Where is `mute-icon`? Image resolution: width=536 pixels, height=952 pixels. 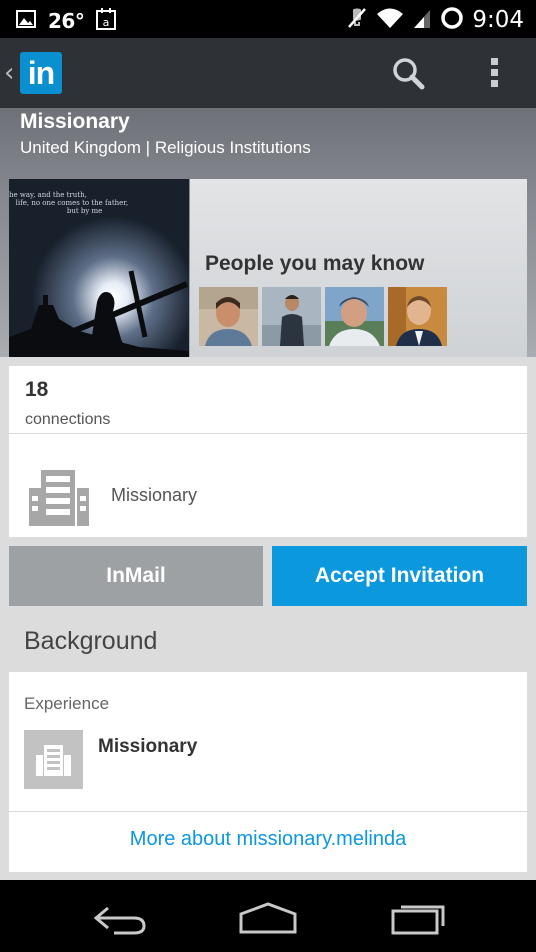 mute-icon is located at coordinates (357, 20).